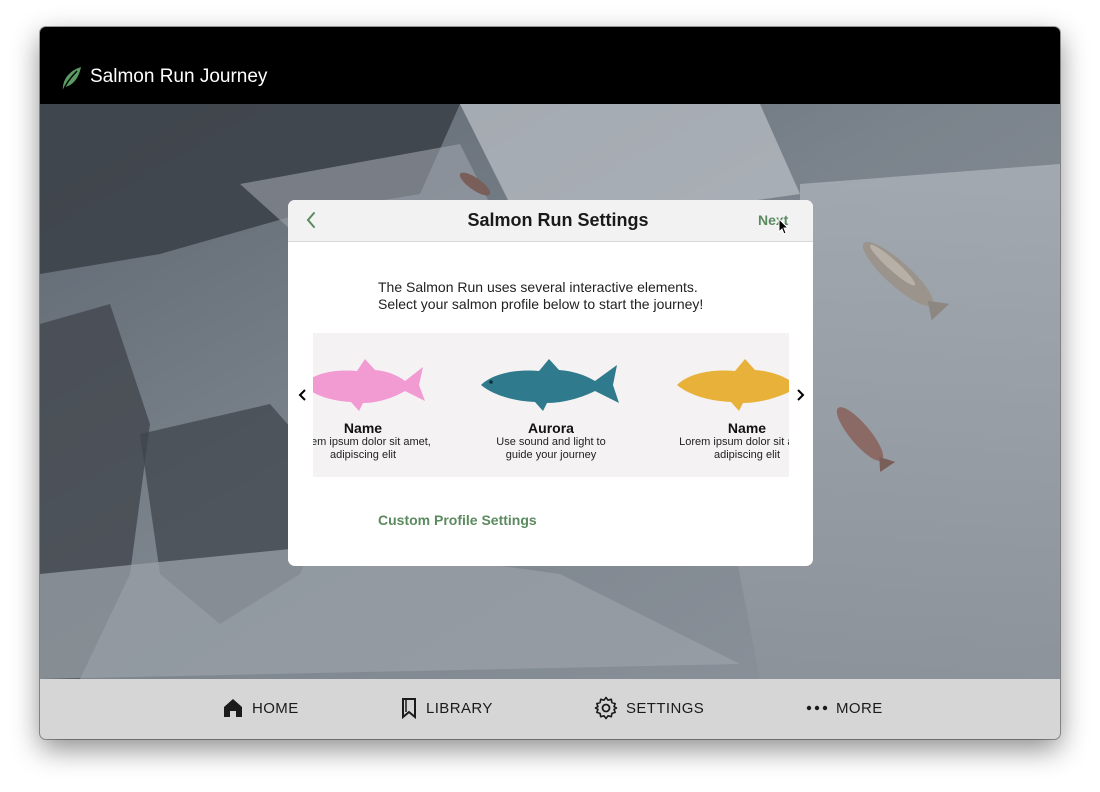 This screenshot has height=792, width=1100. What do you see at coordinates (459, 708) in the screenshot?
I see `nav-library-label: LIBRARY` at bounding box center [459, 708].